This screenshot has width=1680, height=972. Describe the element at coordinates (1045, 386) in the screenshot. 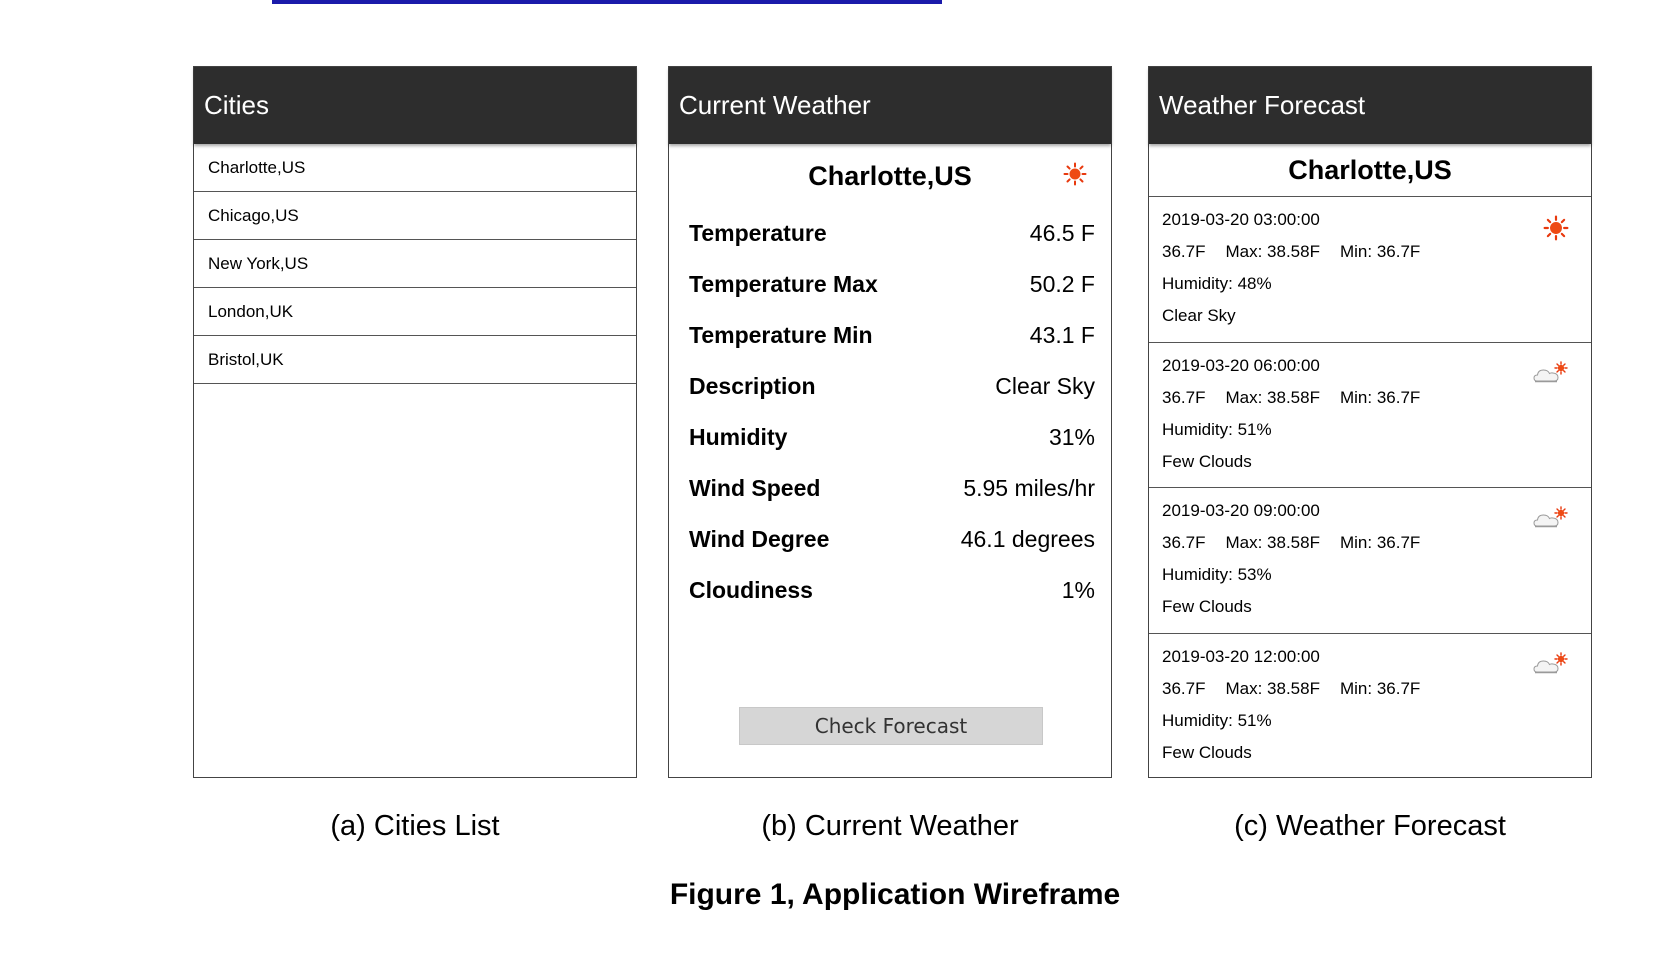

I see `value-description: Clear Sky` at that location.